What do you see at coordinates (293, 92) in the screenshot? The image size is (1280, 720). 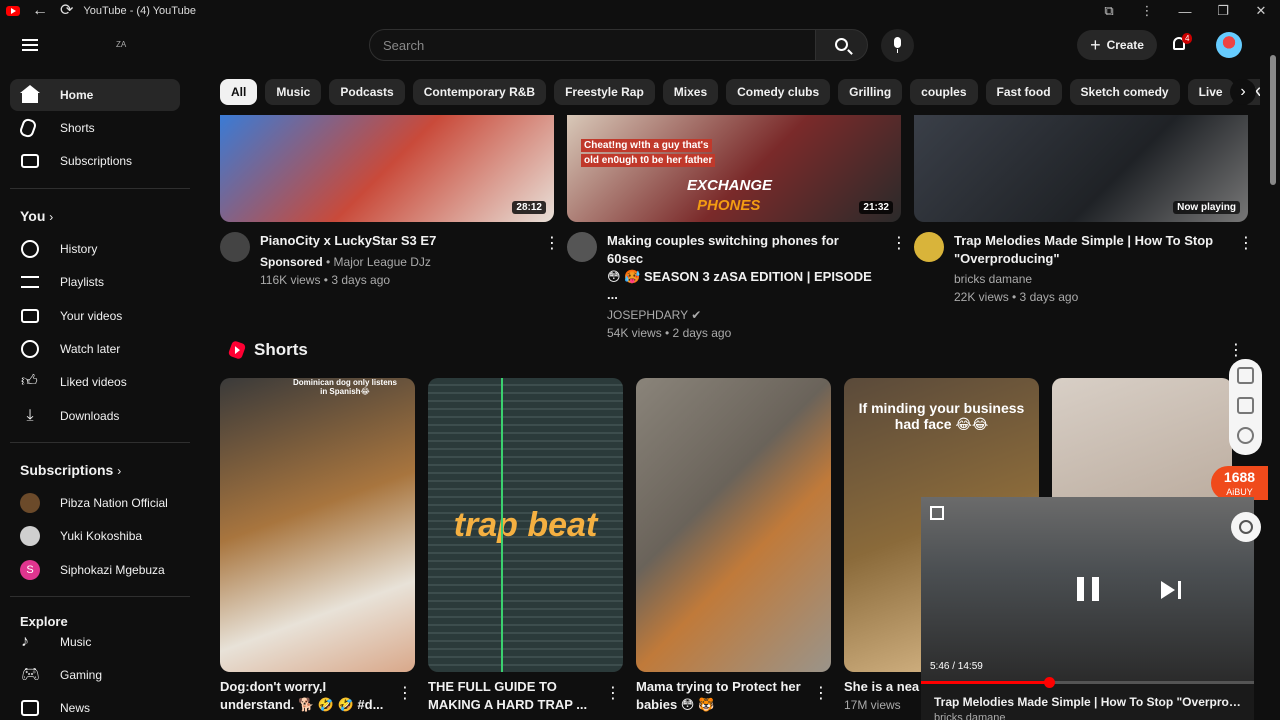 I see `chip-music: Music` at bounding box center [293, 92].